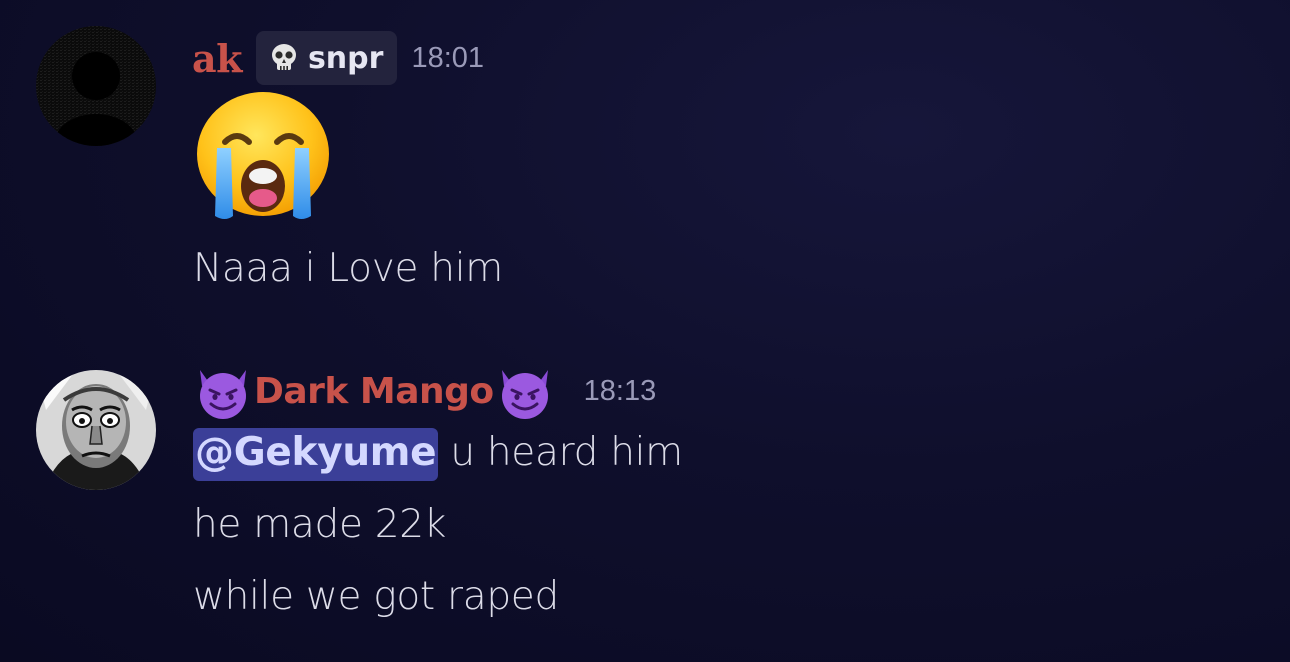 Image resolution: width=1290 pixels, height=662 pixels. Describe the element at coordinates (320, 524) in the screenshot. I see `message-text: he made 22k` at that location.